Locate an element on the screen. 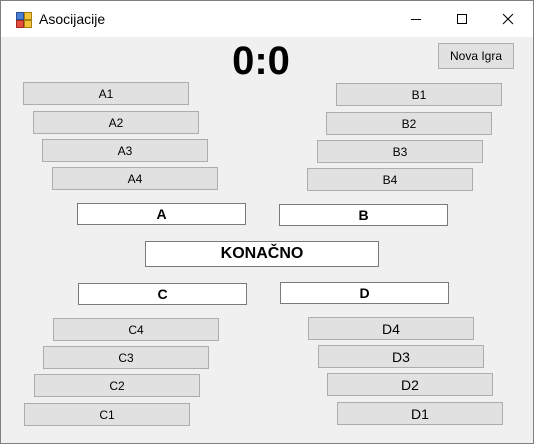 The width and height of the screenshot is (534, 444). cell-c3: C3 is located at coordinates (126, 357).